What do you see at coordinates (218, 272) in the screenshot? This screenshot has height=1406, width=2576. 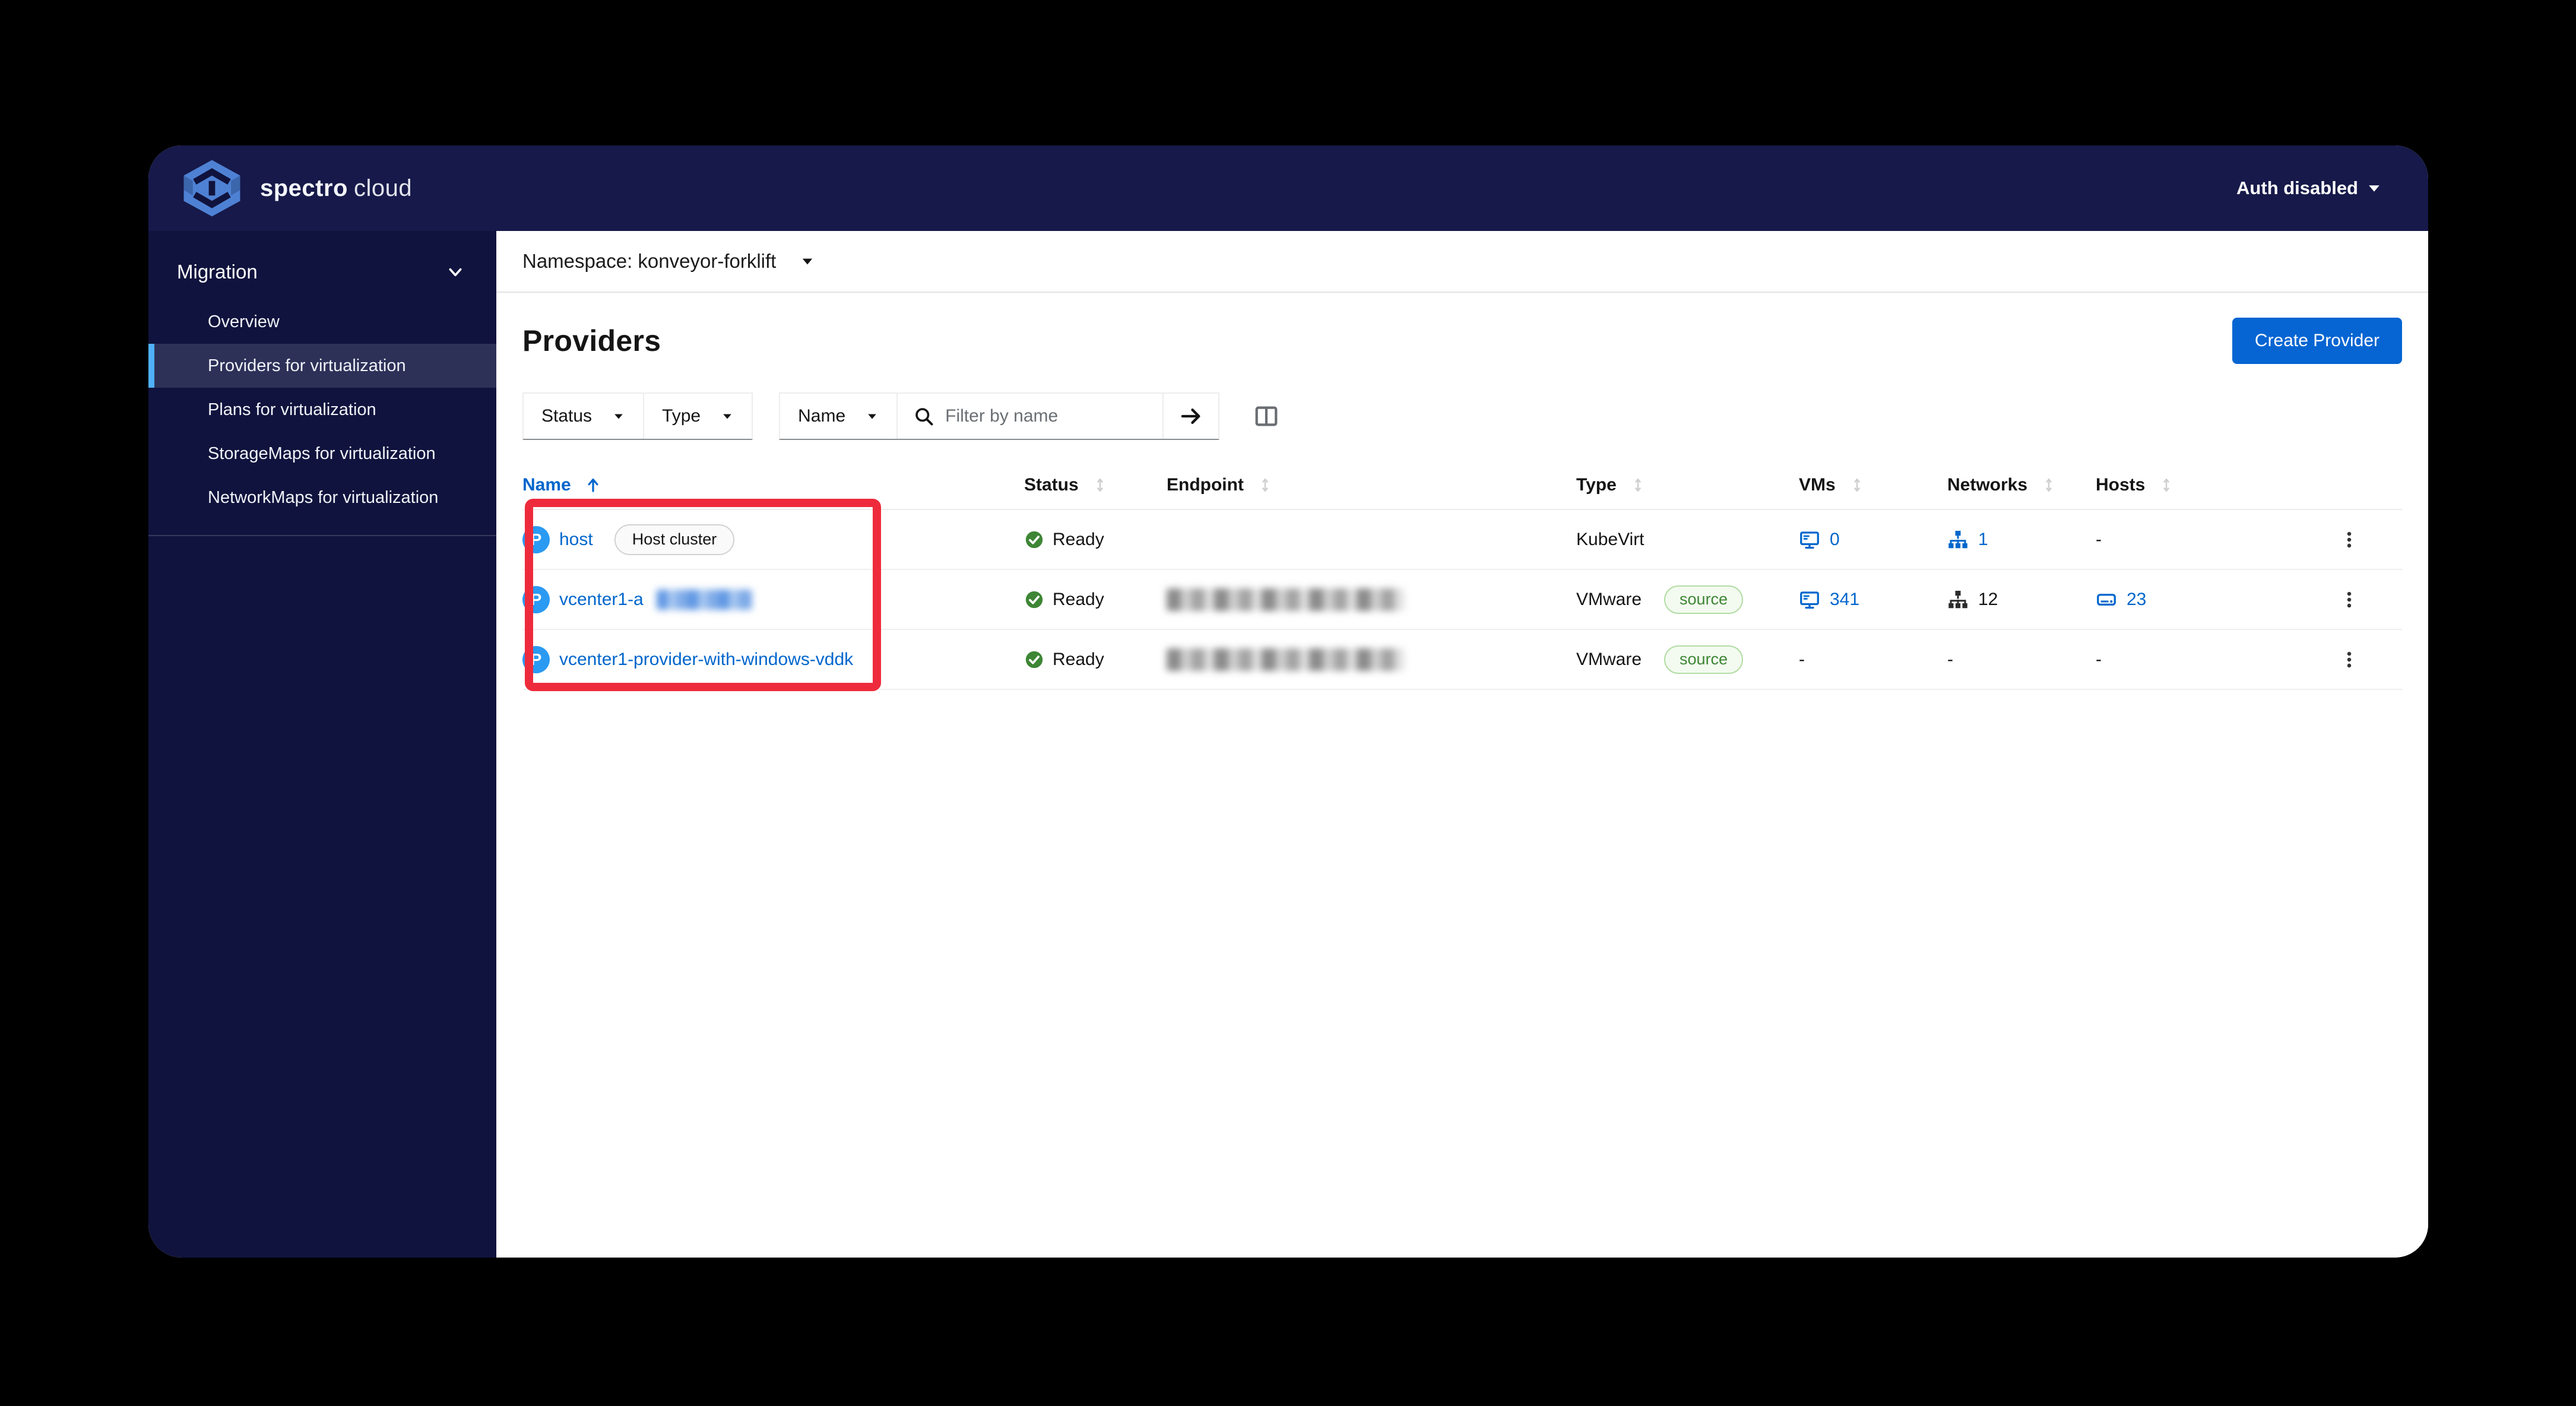 I see `sidebar-group-label: Migration` at bounding box center [218, 272].